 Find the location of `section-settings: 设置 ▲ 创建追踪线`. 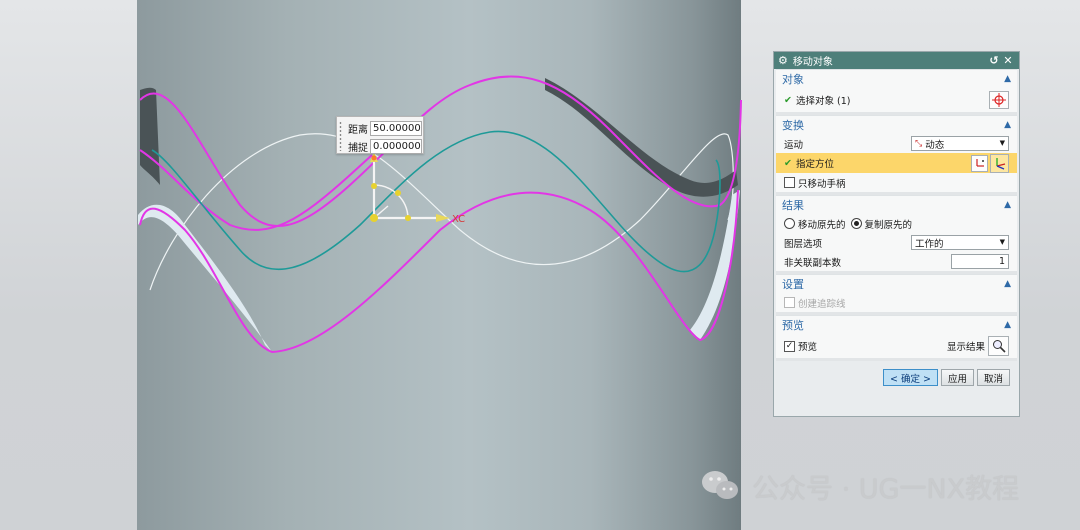

section-settings: 设置 ▲ 创建追踪线 is located at coordinates (896, 294).